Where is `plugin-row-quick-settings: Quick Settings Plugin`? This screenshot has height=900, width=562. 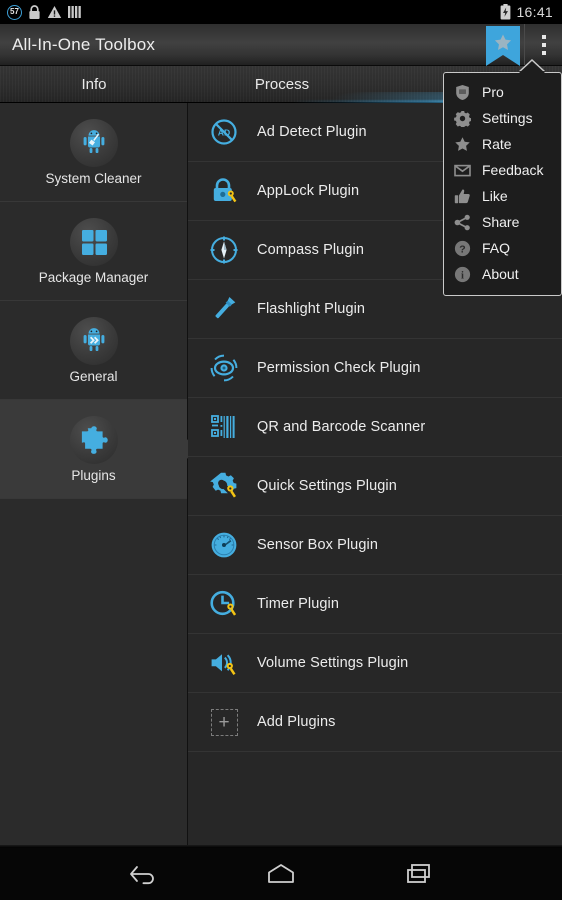
plugin-row-quick-settings: Quick Settings Plugin is located at coordinates (375, 486).